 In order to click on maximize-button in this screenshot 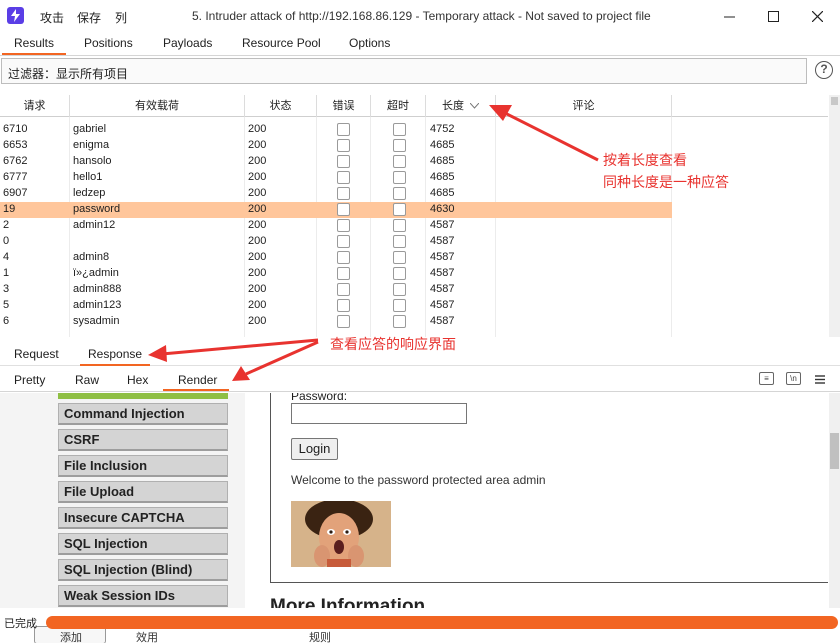, I will do `click(773, 16)`.